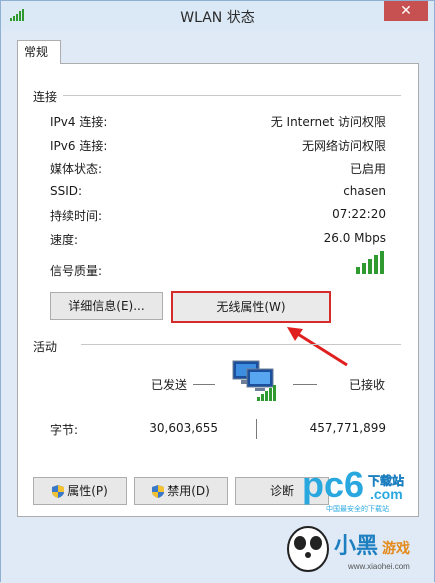  I want to click on svg-text: pc6, so click(333, 484).